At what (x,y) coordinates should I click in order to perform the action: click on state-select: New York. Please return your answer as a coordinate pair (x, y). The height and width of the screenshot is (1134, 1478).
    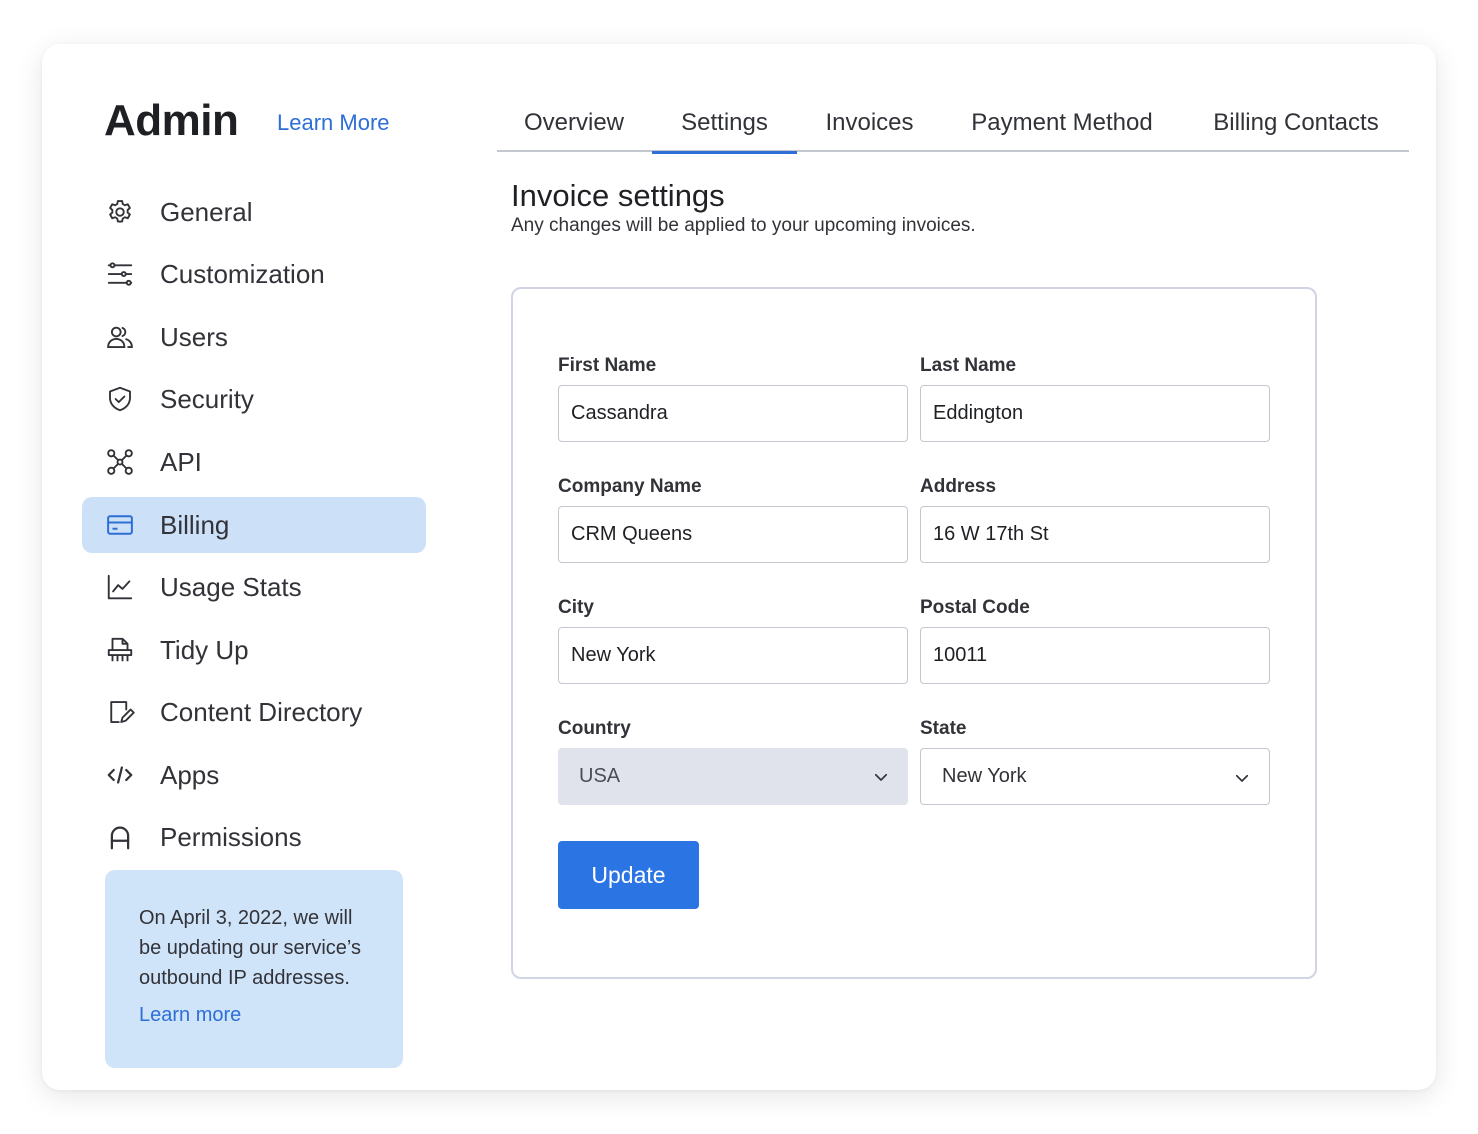
    Looking at the image, I should click on (1095, 776).